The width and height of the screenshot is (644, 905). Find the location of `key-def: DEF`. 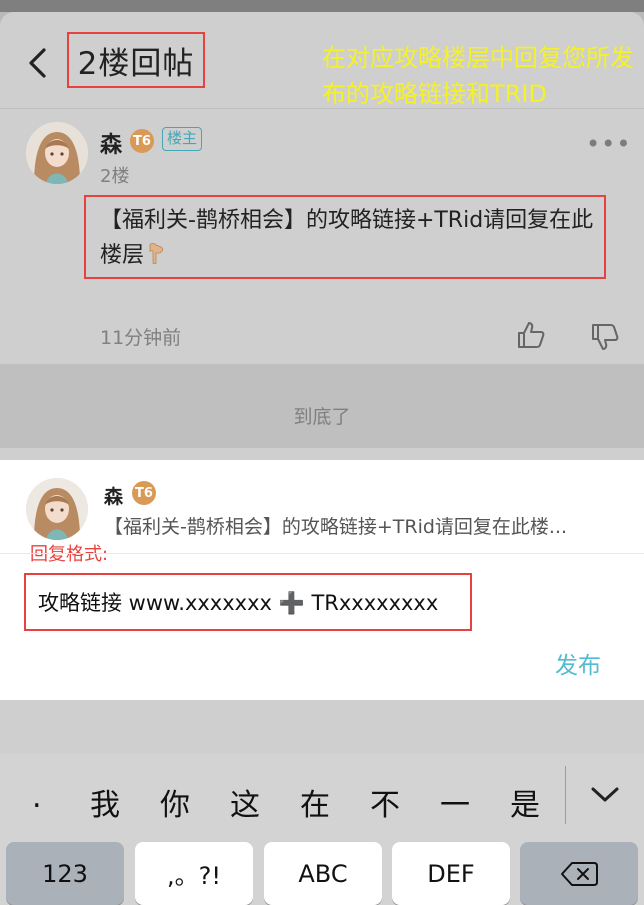

key-def: DEF is located at coordinates (451, 873).